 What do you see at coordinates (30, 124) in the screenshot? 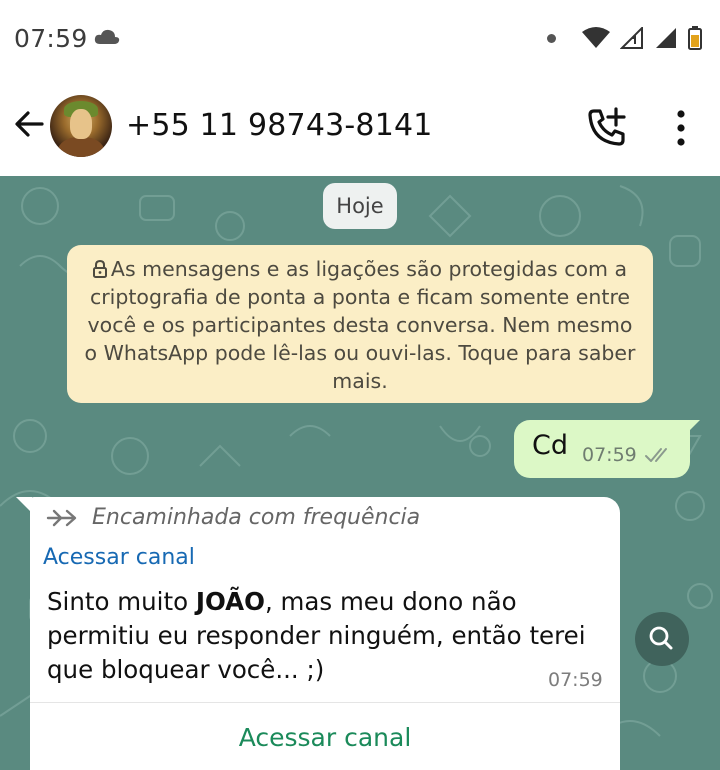
I see `back-arrow-icon` at bounding box center [30, 124].